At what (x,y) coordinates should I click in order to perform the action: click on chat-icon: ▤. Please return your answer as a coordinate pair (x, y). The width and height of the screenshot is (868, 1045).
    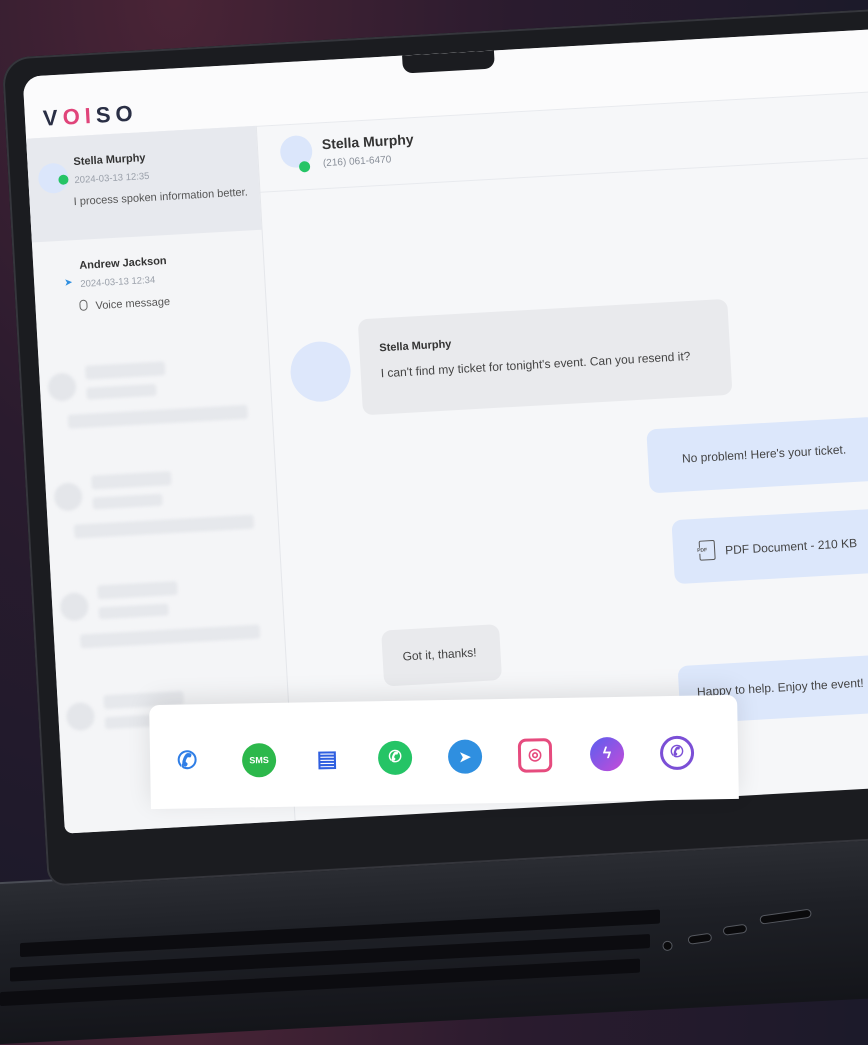
    Looking at the image, I should click on (327, 759).